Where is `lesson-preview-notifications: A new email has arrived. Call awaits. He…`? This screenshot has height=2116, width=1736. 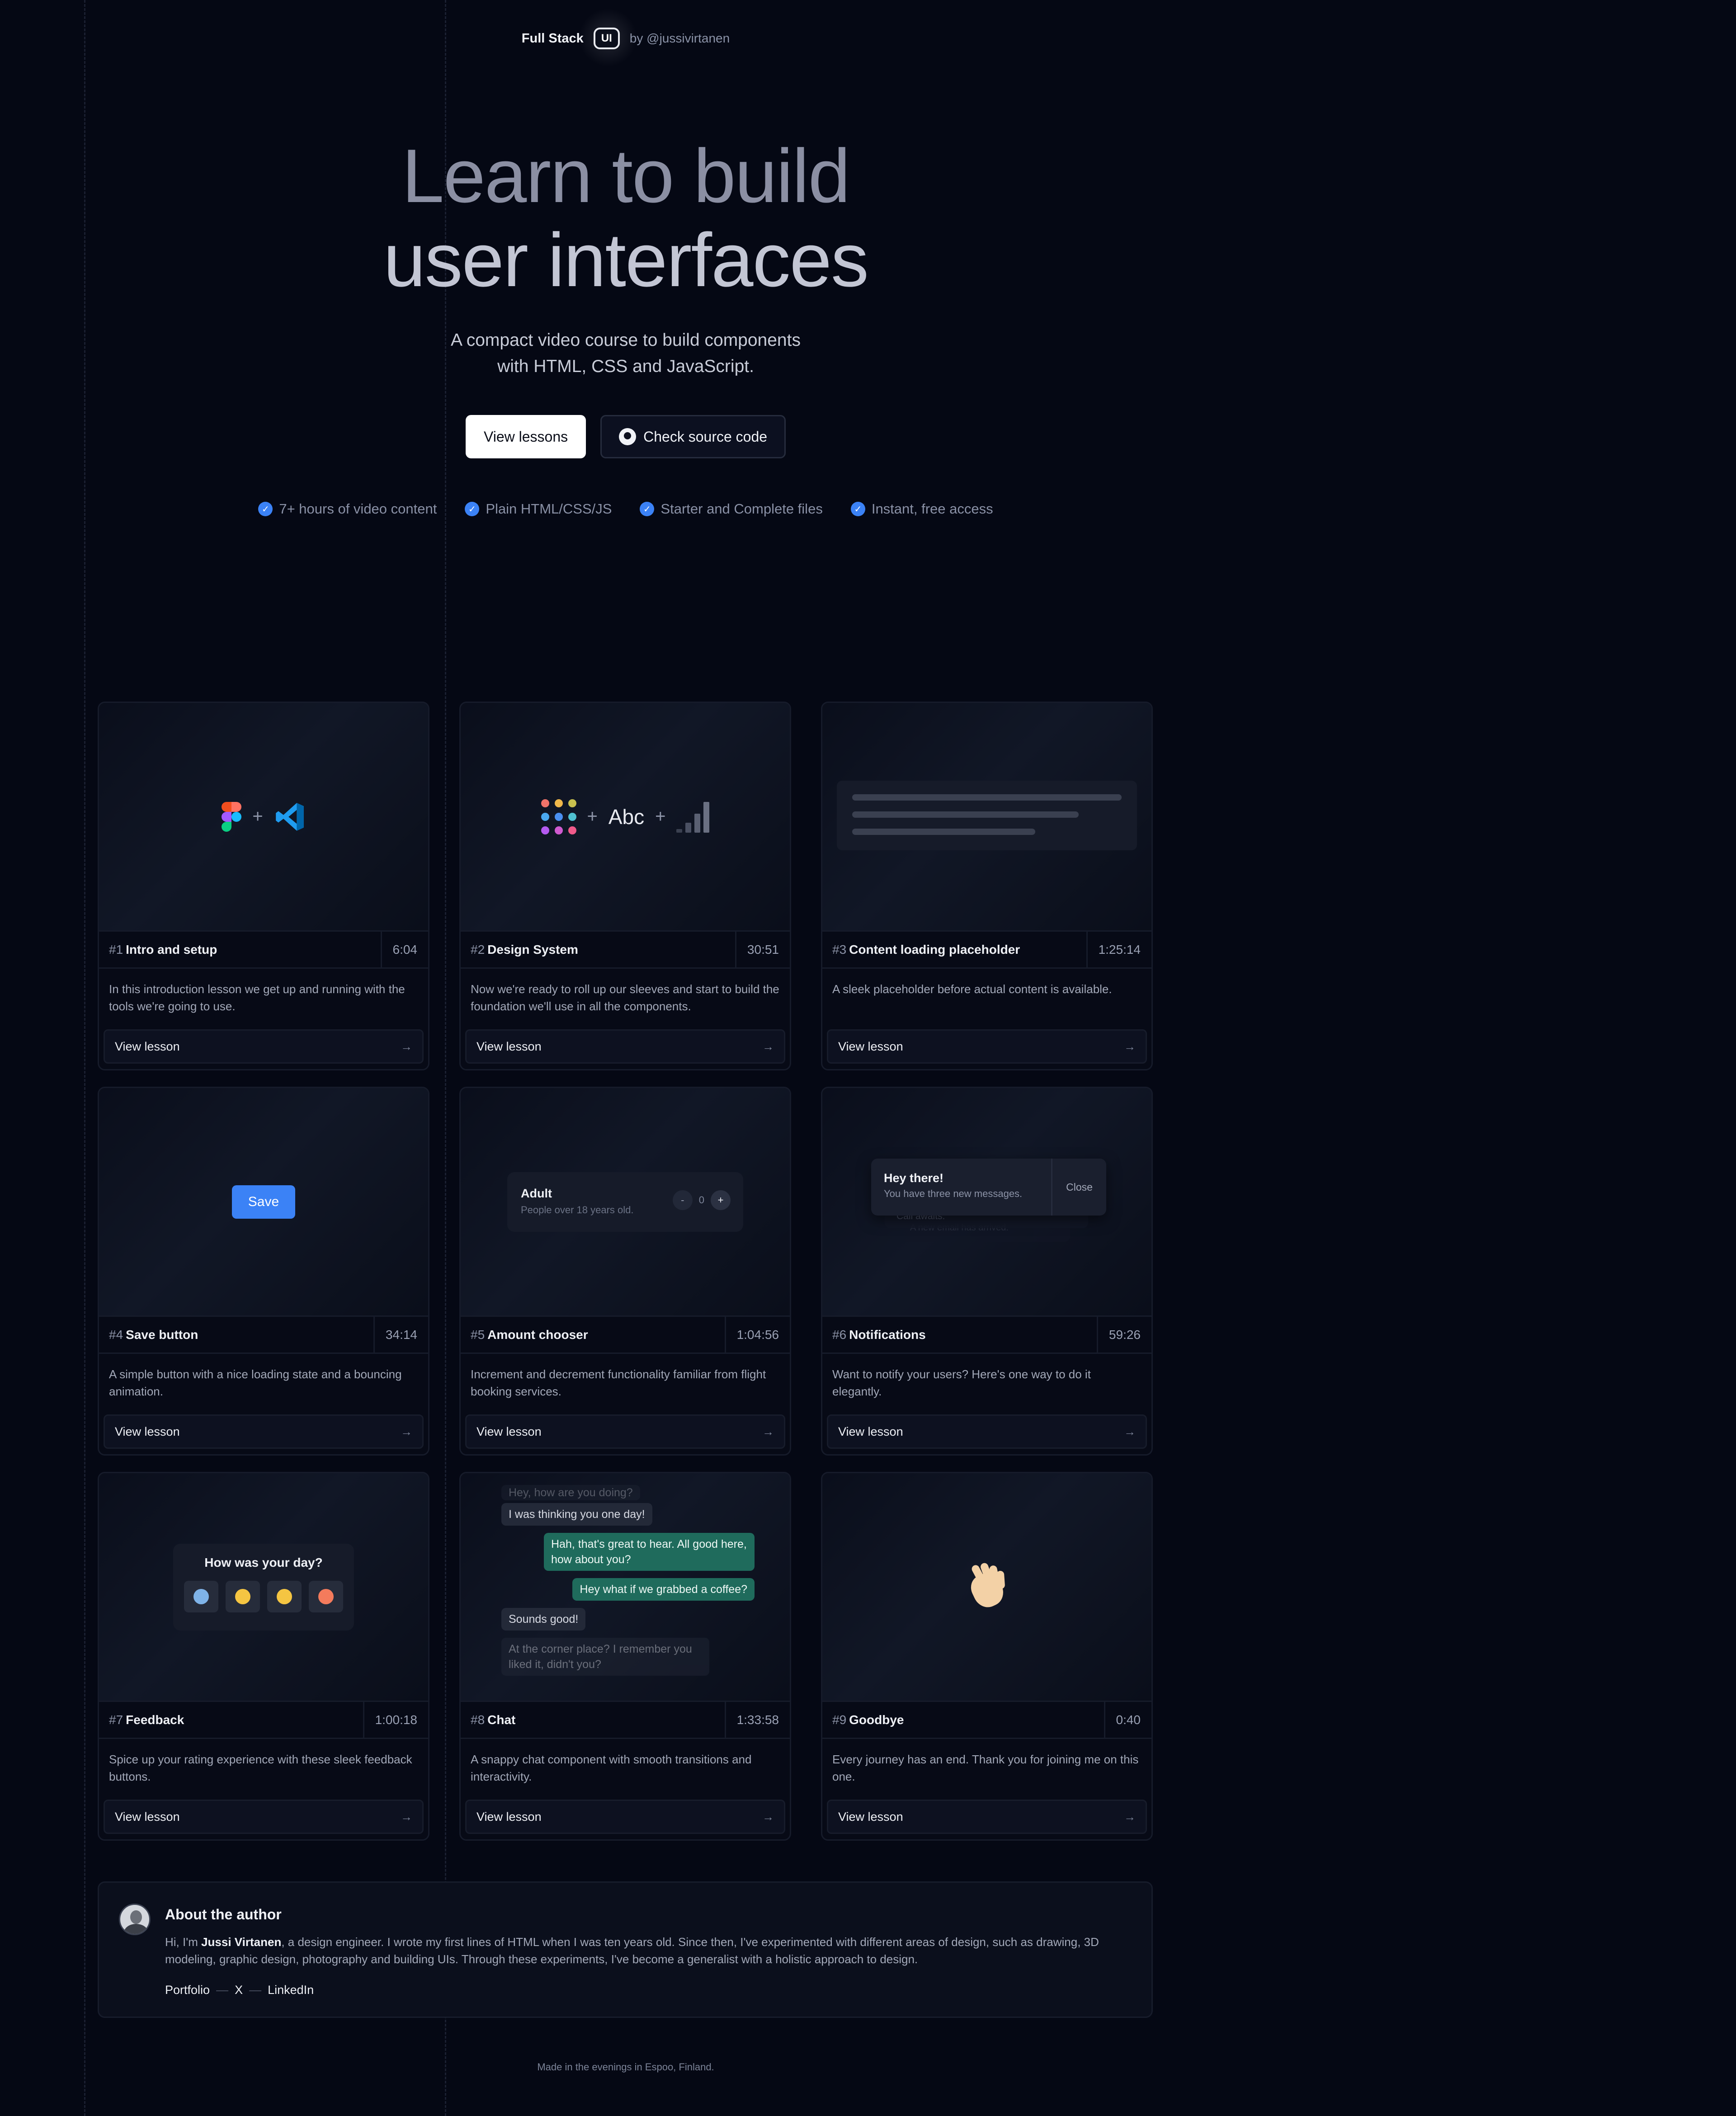 lesson-preview-notifications: A new email has arrived. Call awaits. He… is located at coordinates (987, 1202).